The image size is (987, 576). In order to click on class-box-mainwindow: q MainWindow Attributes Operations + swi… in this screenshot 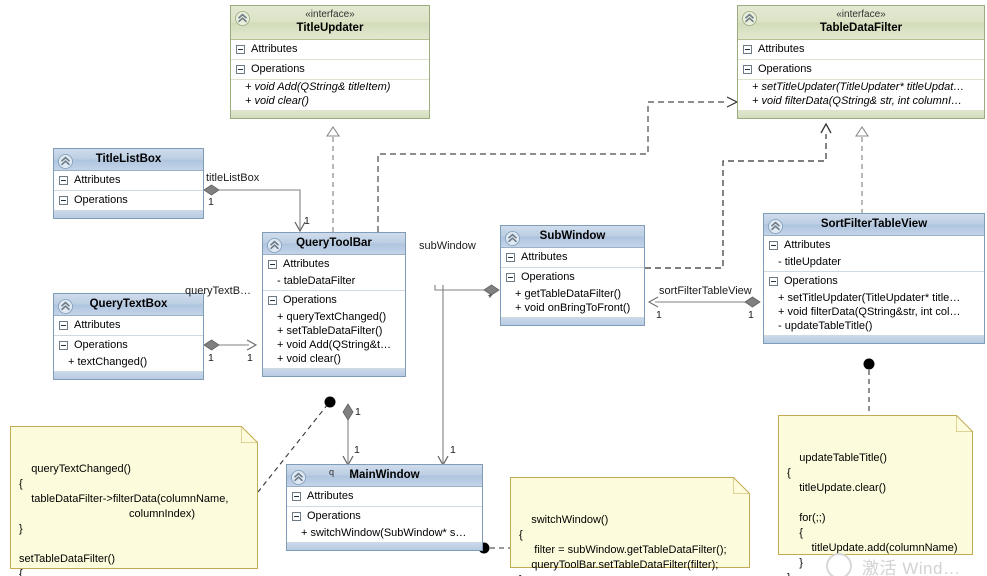, I will do `click(384, 507)`.